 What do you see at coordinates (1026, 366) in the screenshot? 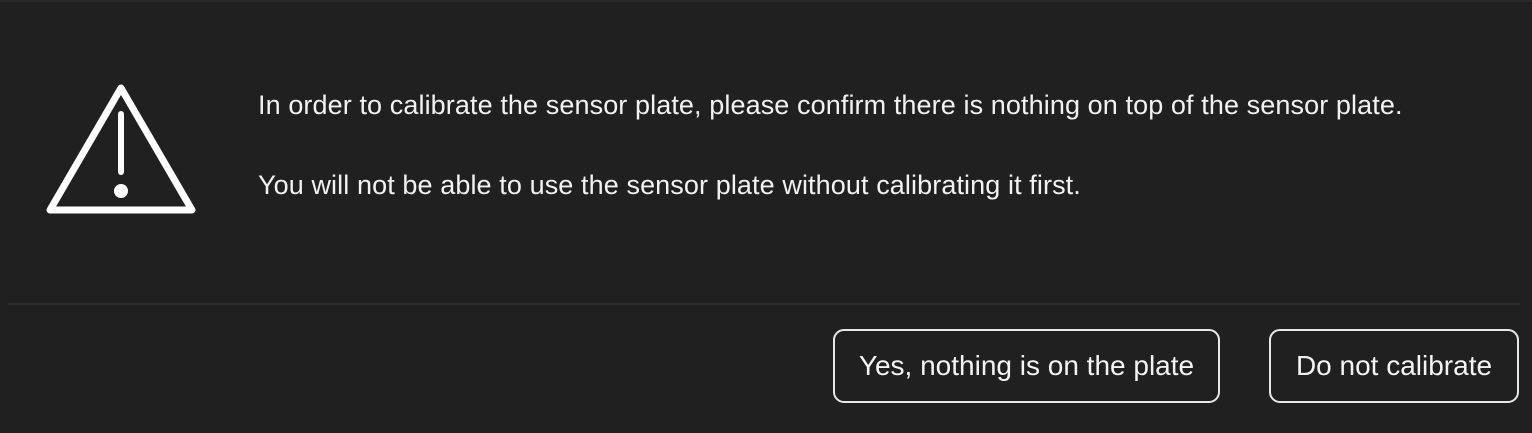
I see `confirm-button: Yes, nothing is on the plate` at bounding box center [1026, 366].